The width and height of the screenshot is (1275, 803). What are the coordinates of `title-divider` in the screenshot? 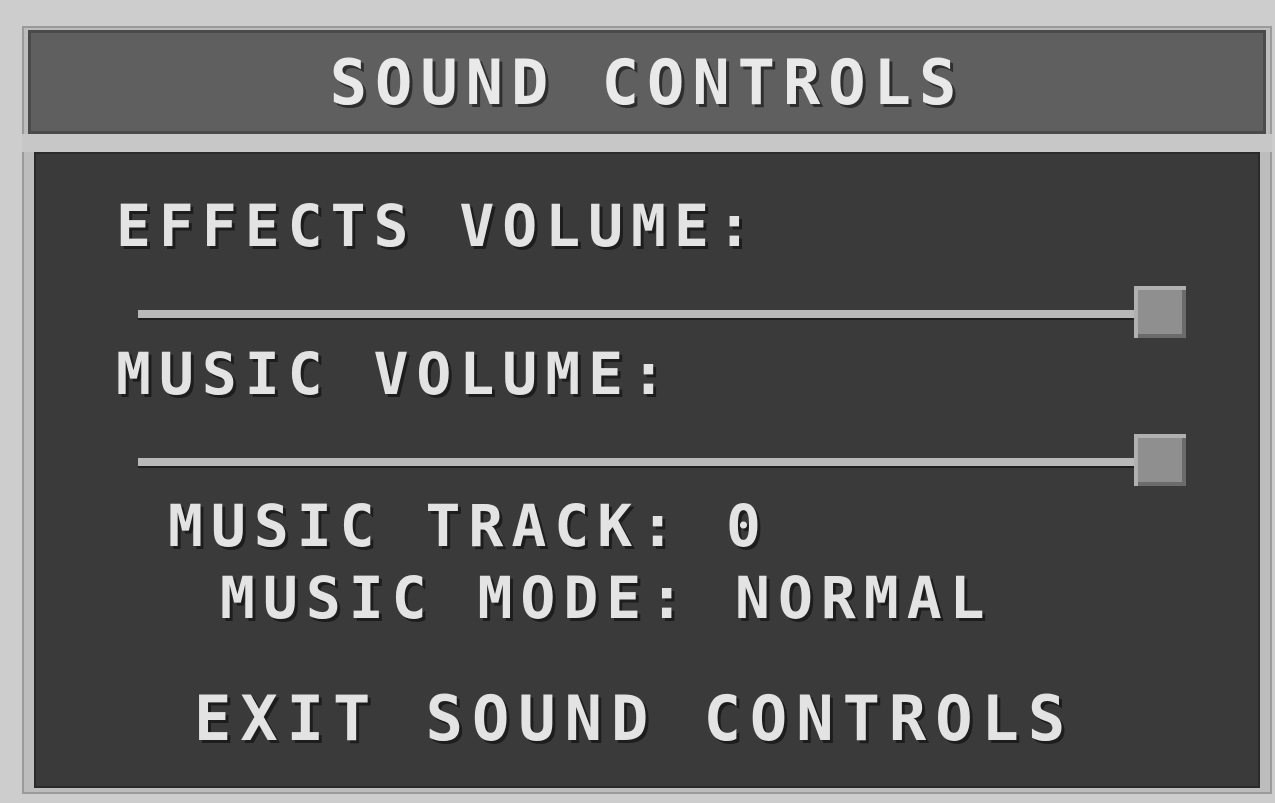 It's located at (647, 143).